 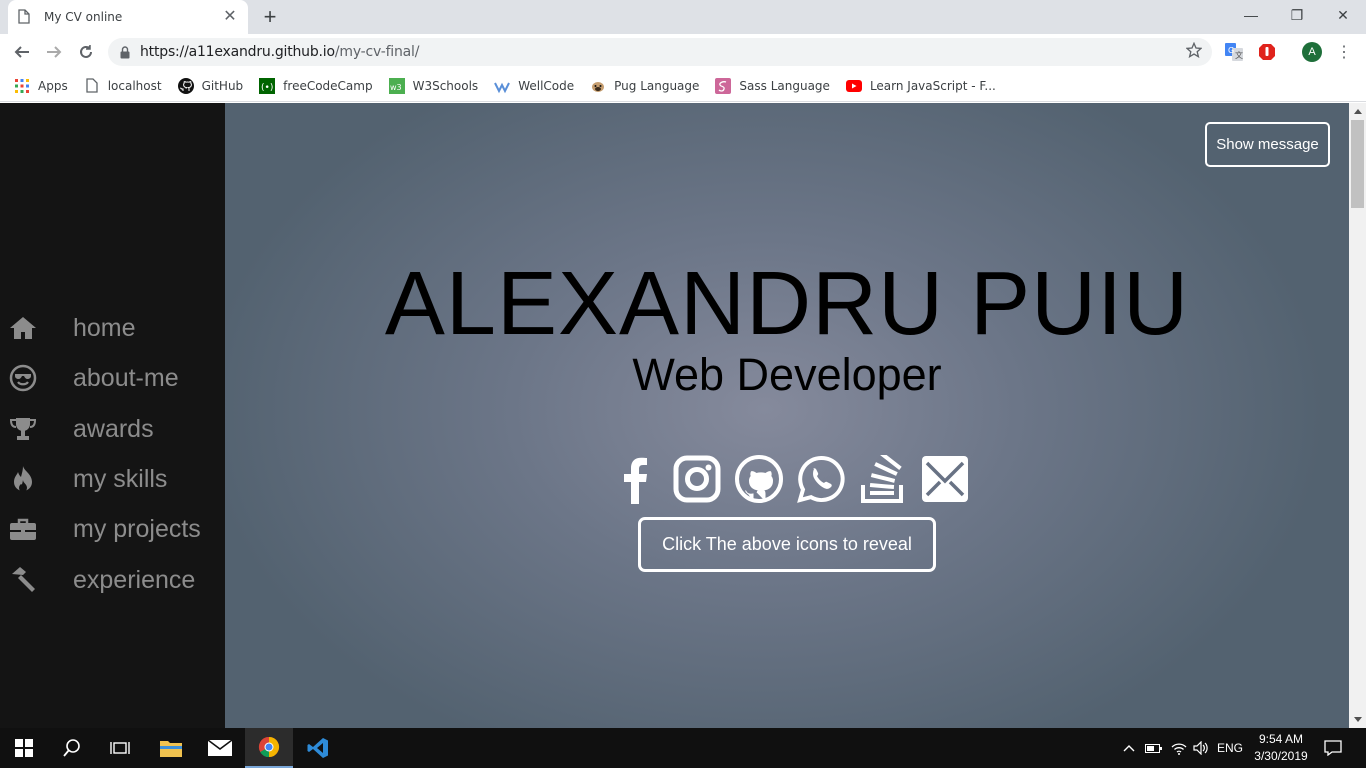 I want to click on clock-time: 9:54 AM, so click(x=1281, y=739).